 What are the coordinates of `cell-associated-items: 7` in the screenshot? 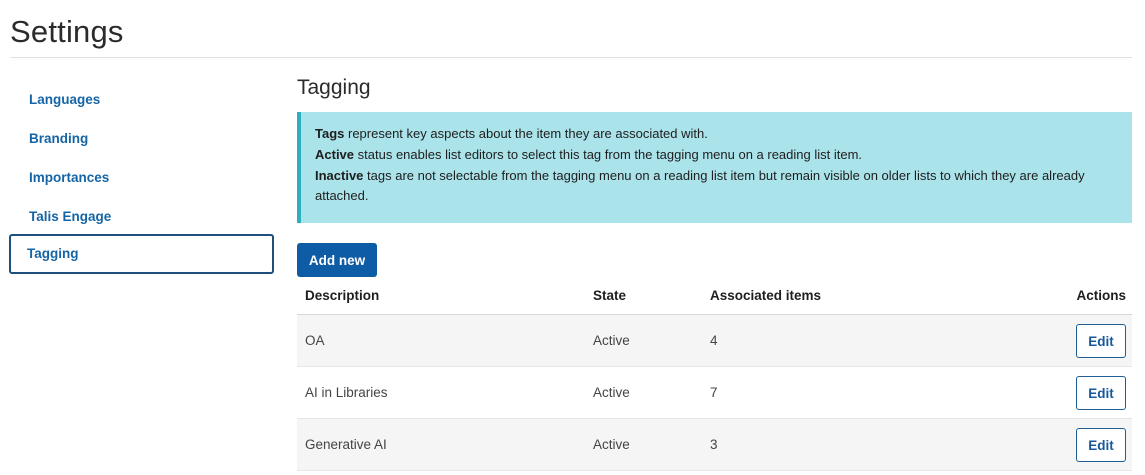 It's located at (714, 392).